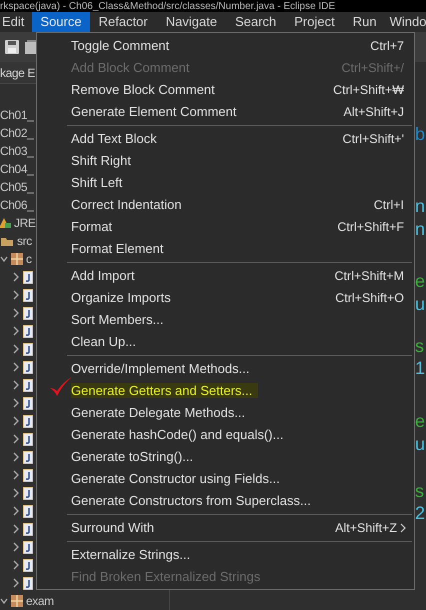 The image size is (426, 610). Describe the element at coordinates (29, 259) in the screenshot. I see `tree-item: c` at that location.